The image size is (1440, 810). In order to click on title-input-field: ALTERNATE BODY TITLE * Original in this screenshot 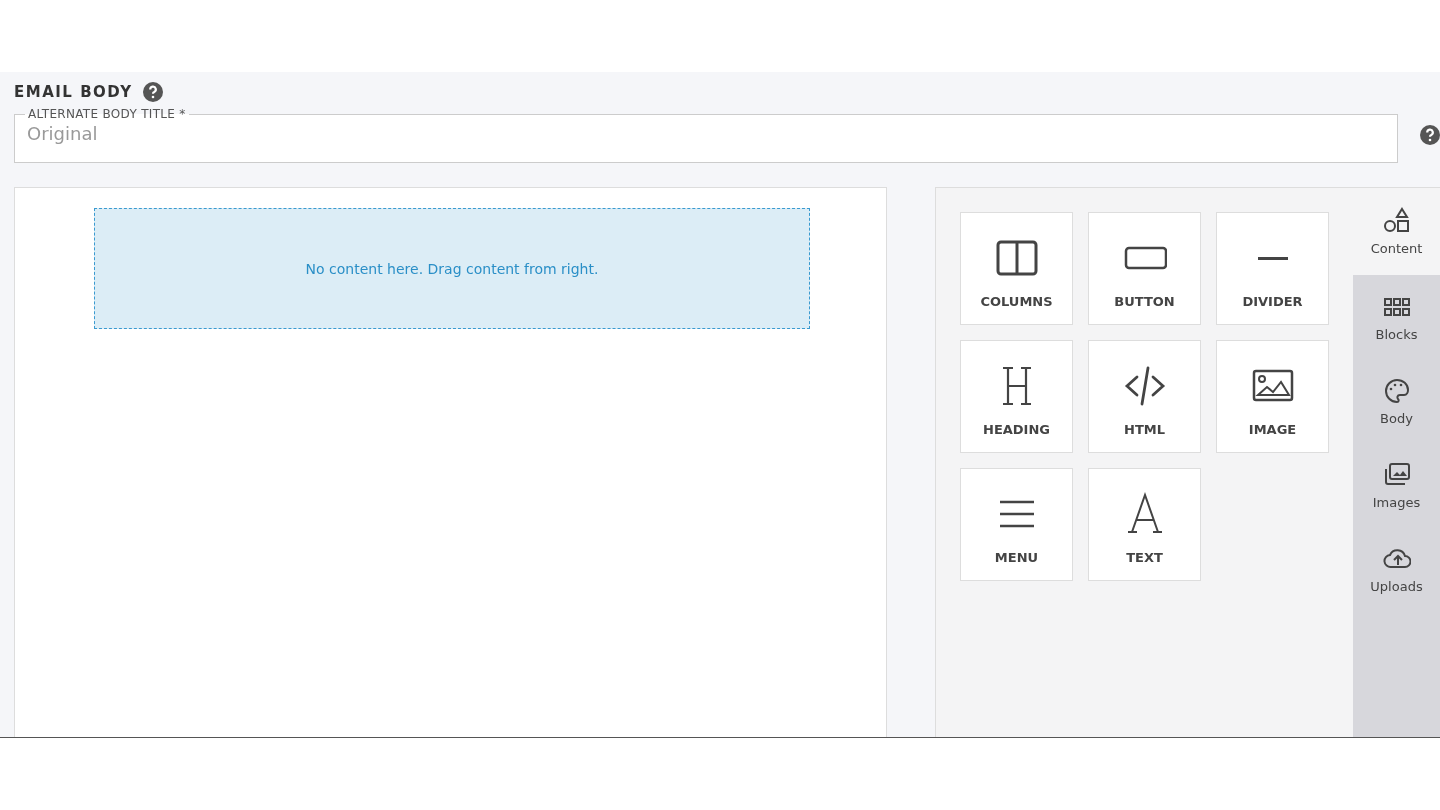, I will do `click(706, 135)`.